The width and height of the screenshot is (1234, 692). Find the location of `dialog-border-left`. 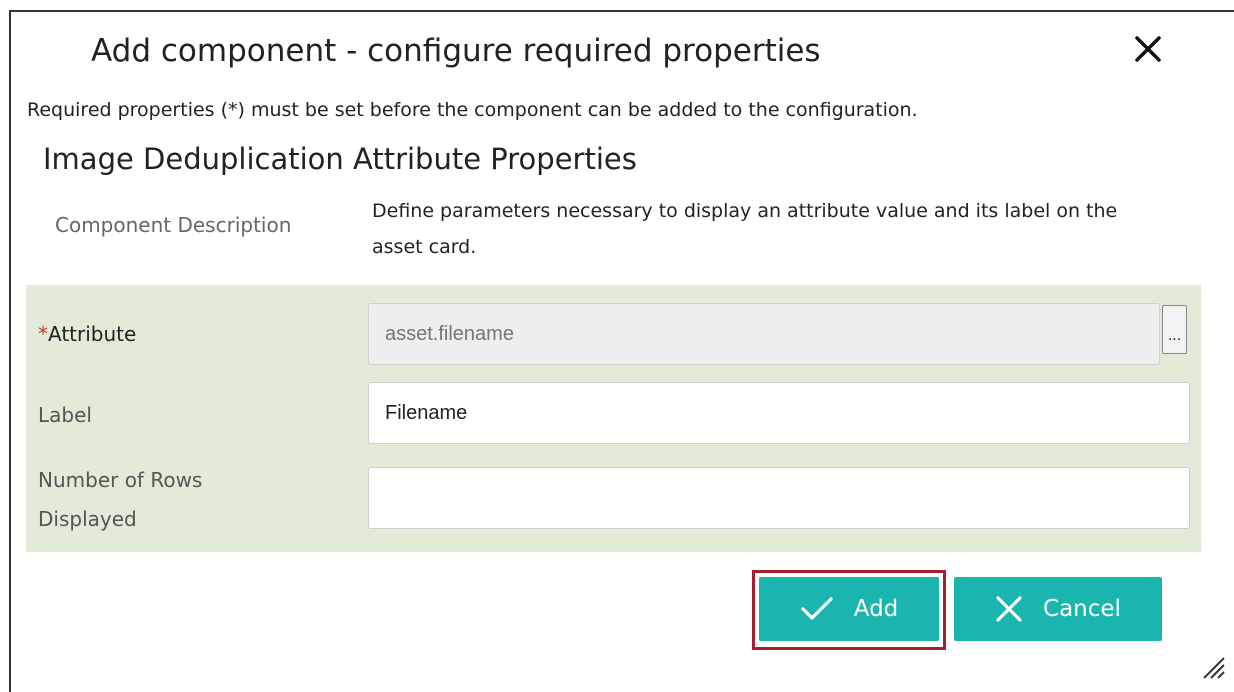

dialog-border-left is located at coordinates (10, 351).